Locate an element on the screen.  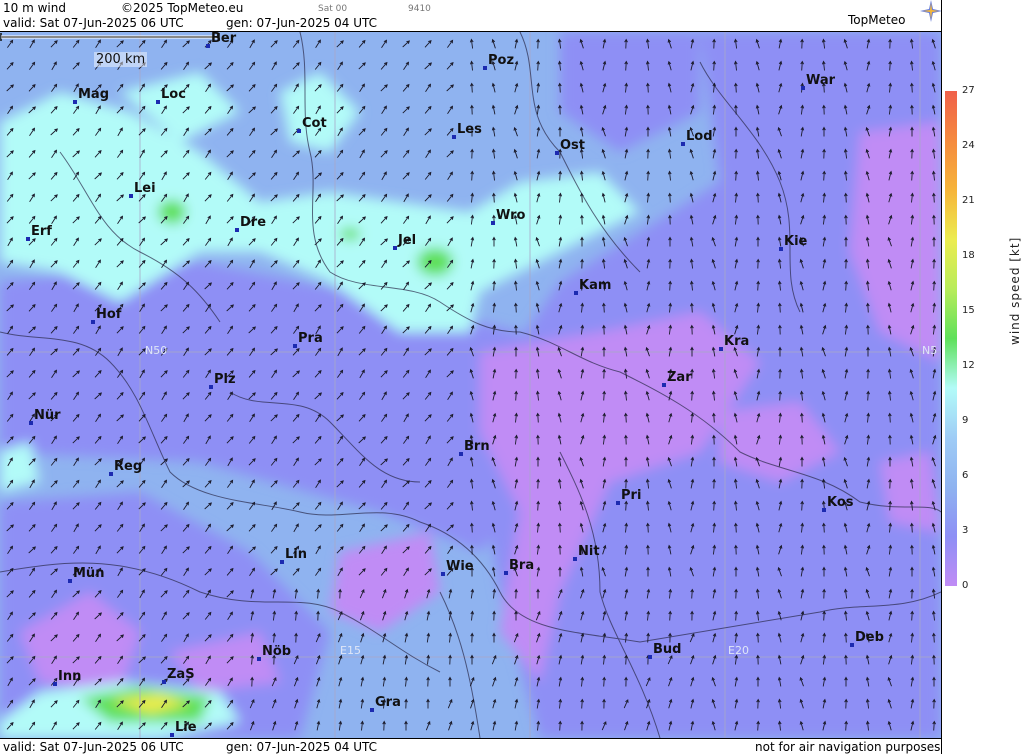
city-label: Wro is located at coordinates (511, 215).